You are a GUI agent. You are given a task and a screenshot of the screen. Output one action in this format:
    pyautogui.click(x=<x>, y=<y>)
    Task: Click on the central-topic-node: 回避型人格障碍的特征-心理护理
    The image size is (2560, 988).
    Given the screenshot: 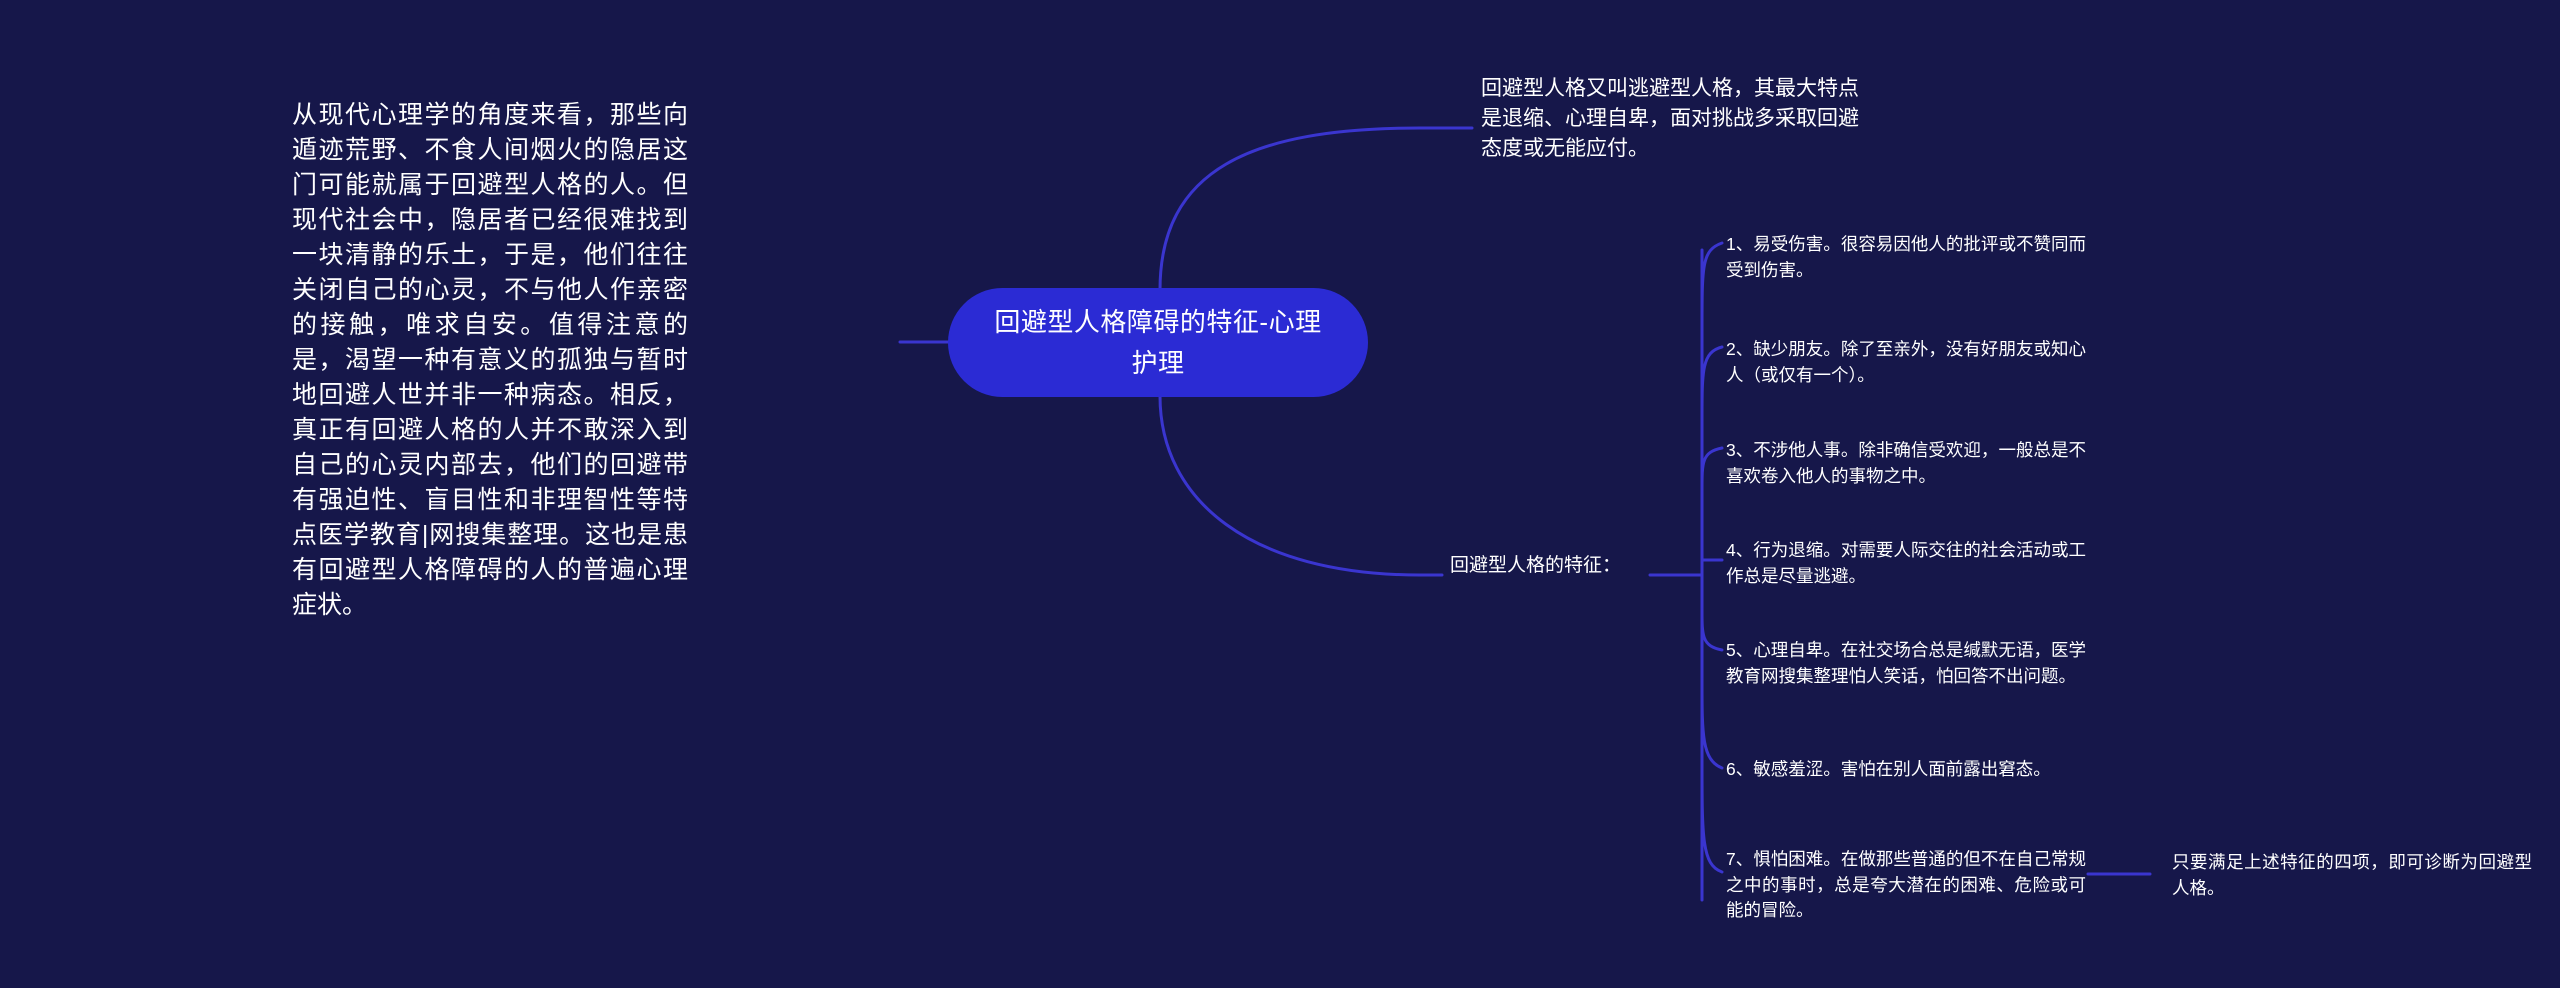 What is the action you would take?
    pyautogui.click(x=1158, y=342)
    